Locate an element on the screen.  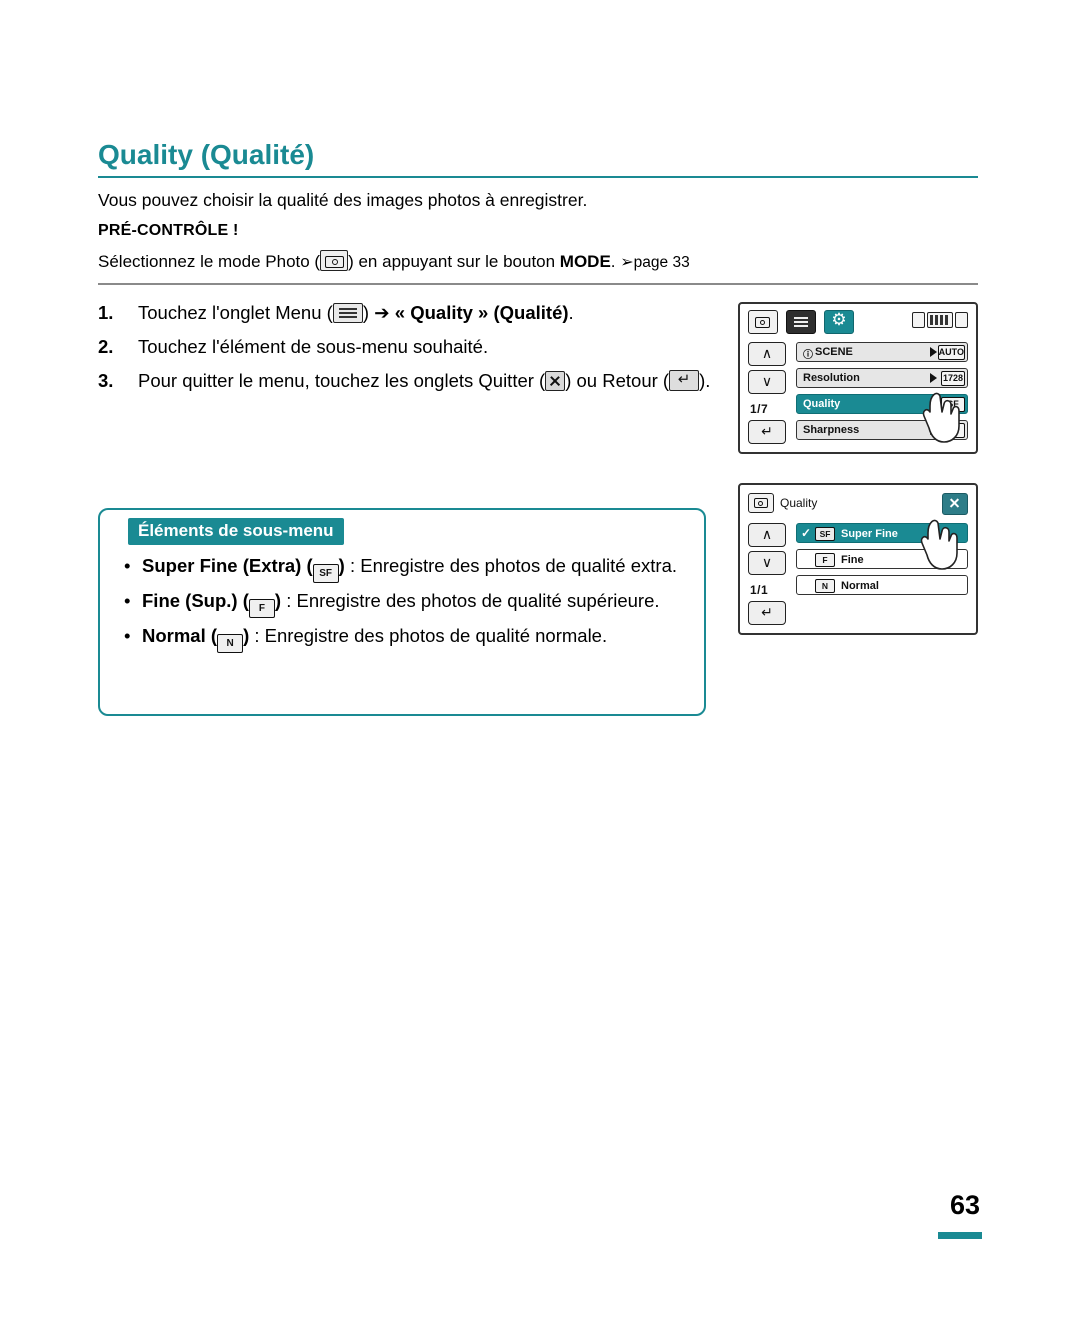
quality-back-button: ↵ is located at coordinates (767, 613).